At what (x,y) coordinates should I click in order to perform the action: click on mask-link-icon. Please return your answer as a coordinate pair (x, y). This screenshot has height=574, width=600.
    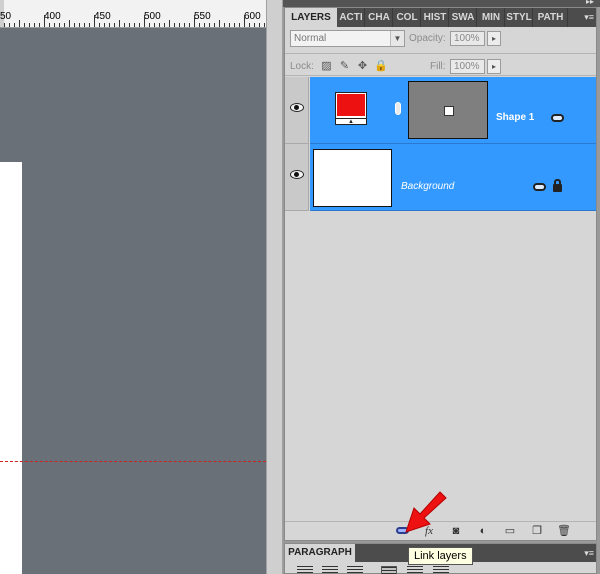
    Looking at the image, I should click on (398, 108).